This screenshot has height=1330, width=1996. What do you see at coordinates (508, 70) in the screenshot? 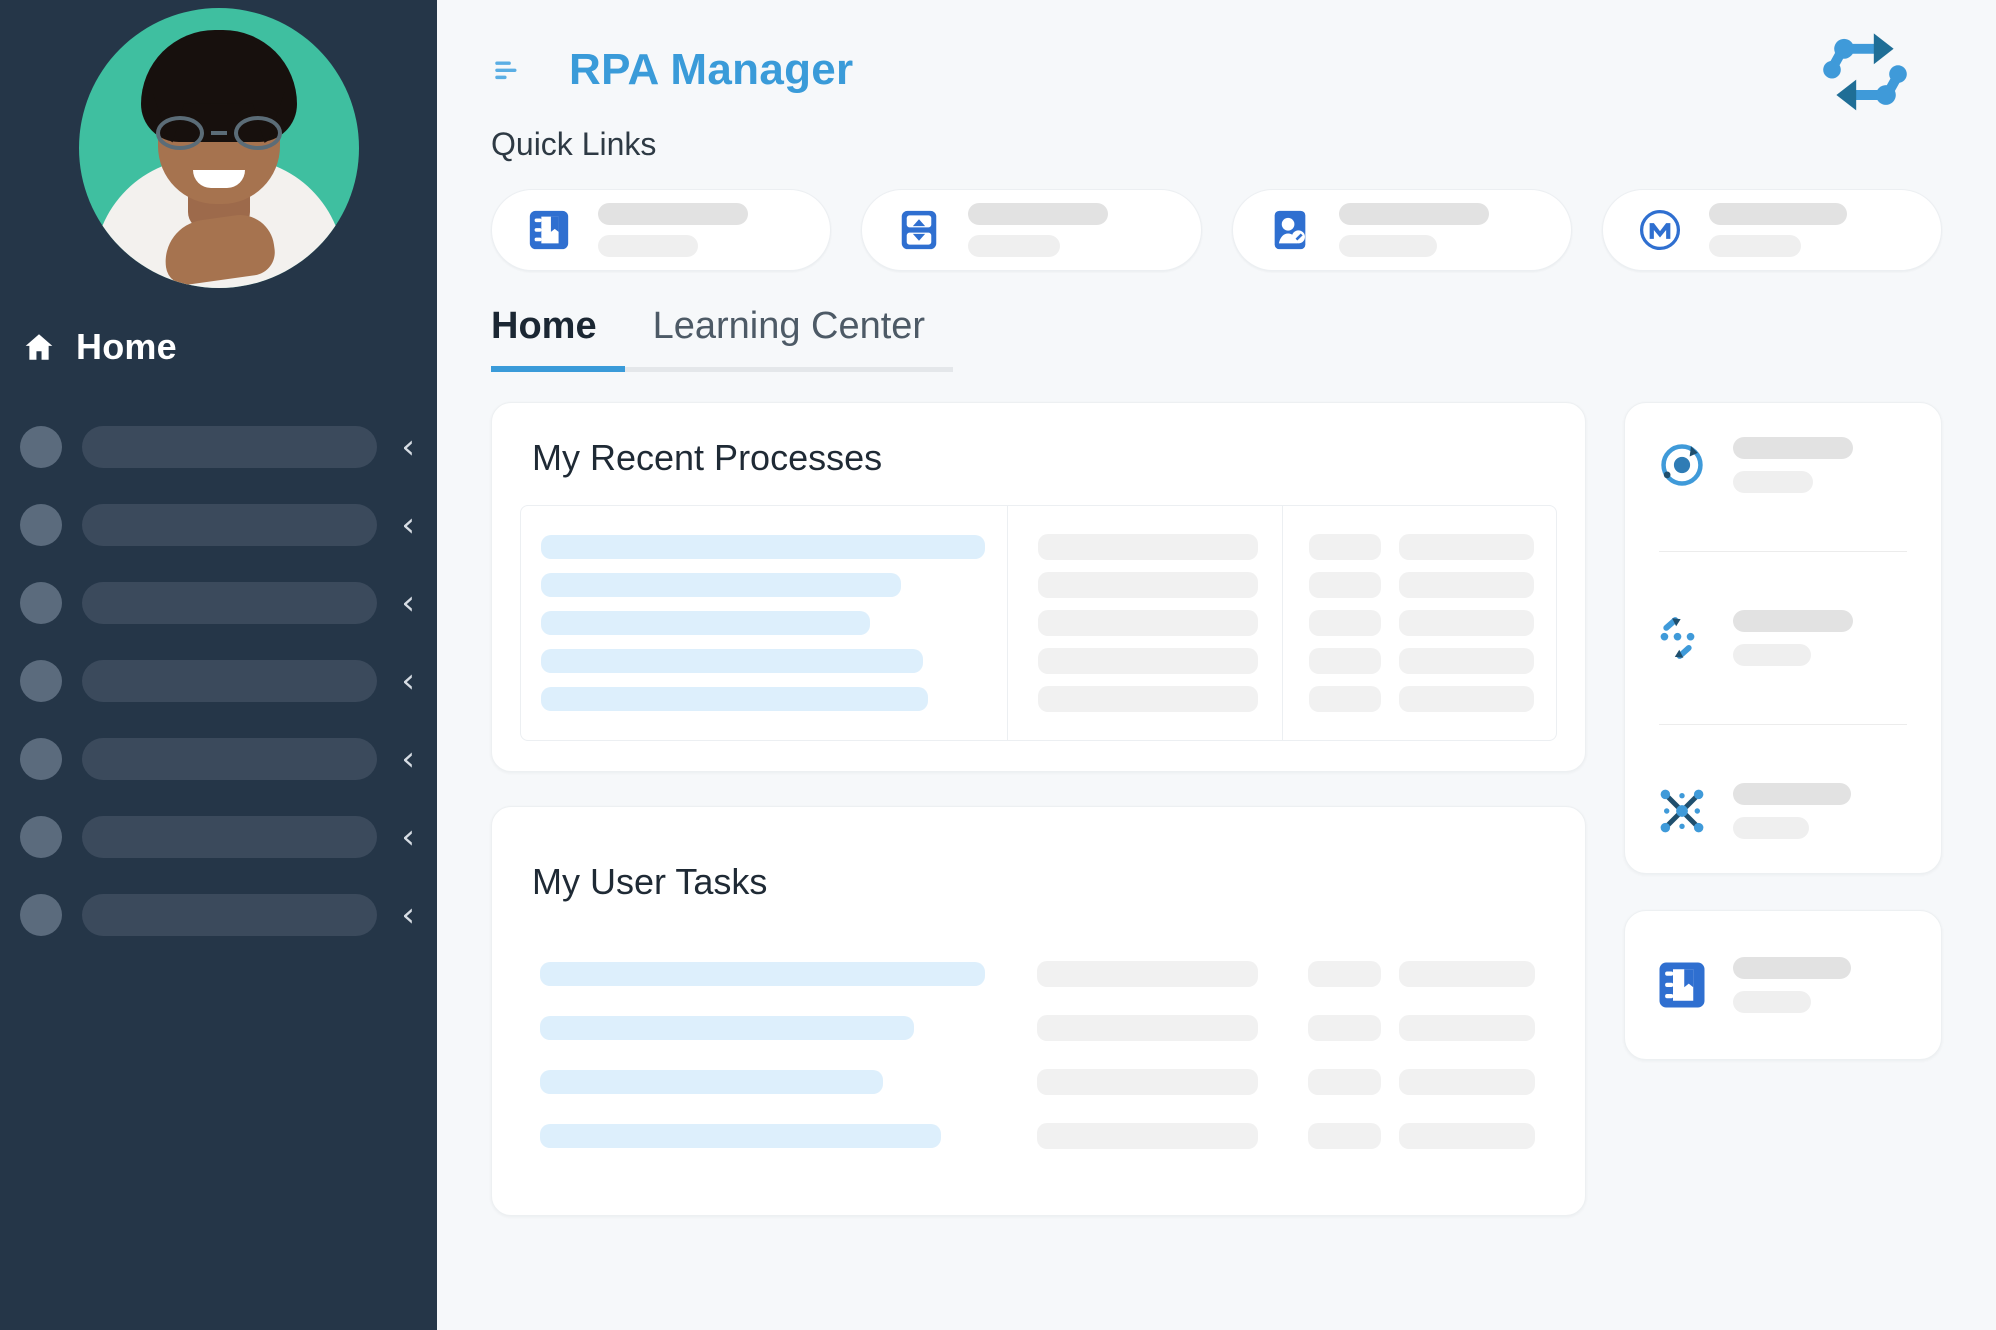
I see `hamburger-menu-icon` at bounding box center [508, 70].